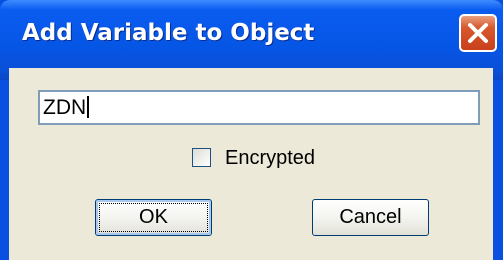 This screenshot has width=503, height=260. I want to click on ok-button-label: OK, so click(153, 217).